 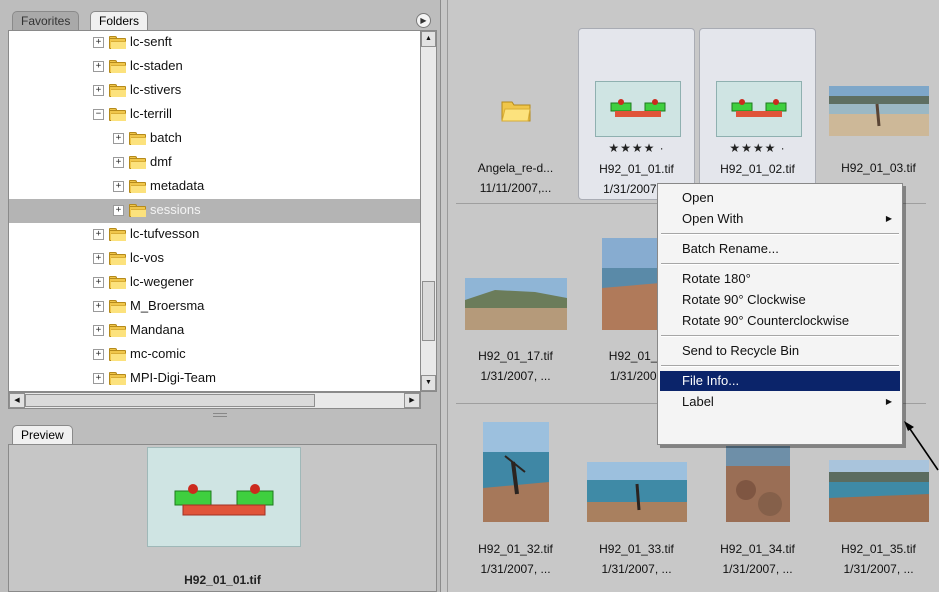 I want to click on tree-item: + dmf, so click(x=214, y=163).